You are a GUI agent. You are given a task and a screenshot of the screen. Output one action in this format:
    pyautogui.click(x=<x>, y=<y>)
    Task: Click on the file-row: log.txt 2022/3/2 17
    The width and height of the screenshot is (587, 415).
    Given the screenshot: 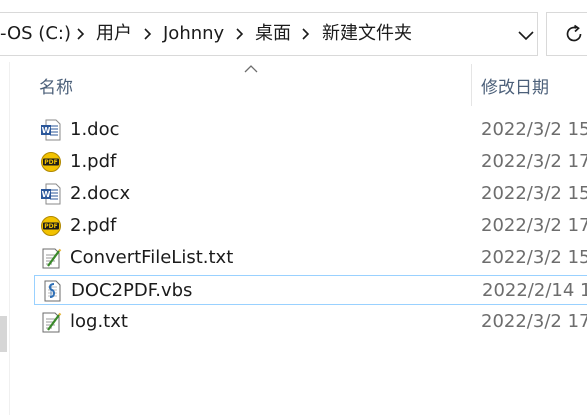 What is the action you would take?
    pyautogui.click(x=310, y=322)
    